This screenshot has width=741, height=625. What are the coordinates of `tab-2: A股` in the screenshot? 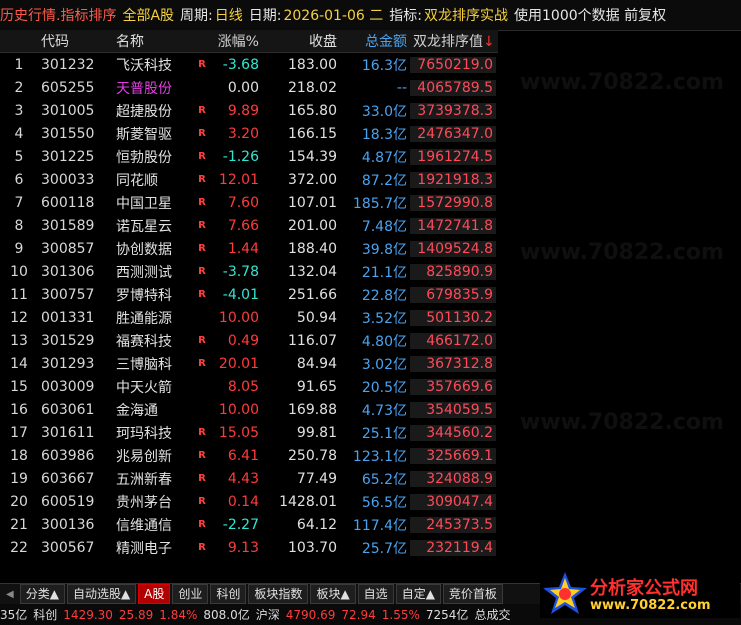 It's located at (154, 594).